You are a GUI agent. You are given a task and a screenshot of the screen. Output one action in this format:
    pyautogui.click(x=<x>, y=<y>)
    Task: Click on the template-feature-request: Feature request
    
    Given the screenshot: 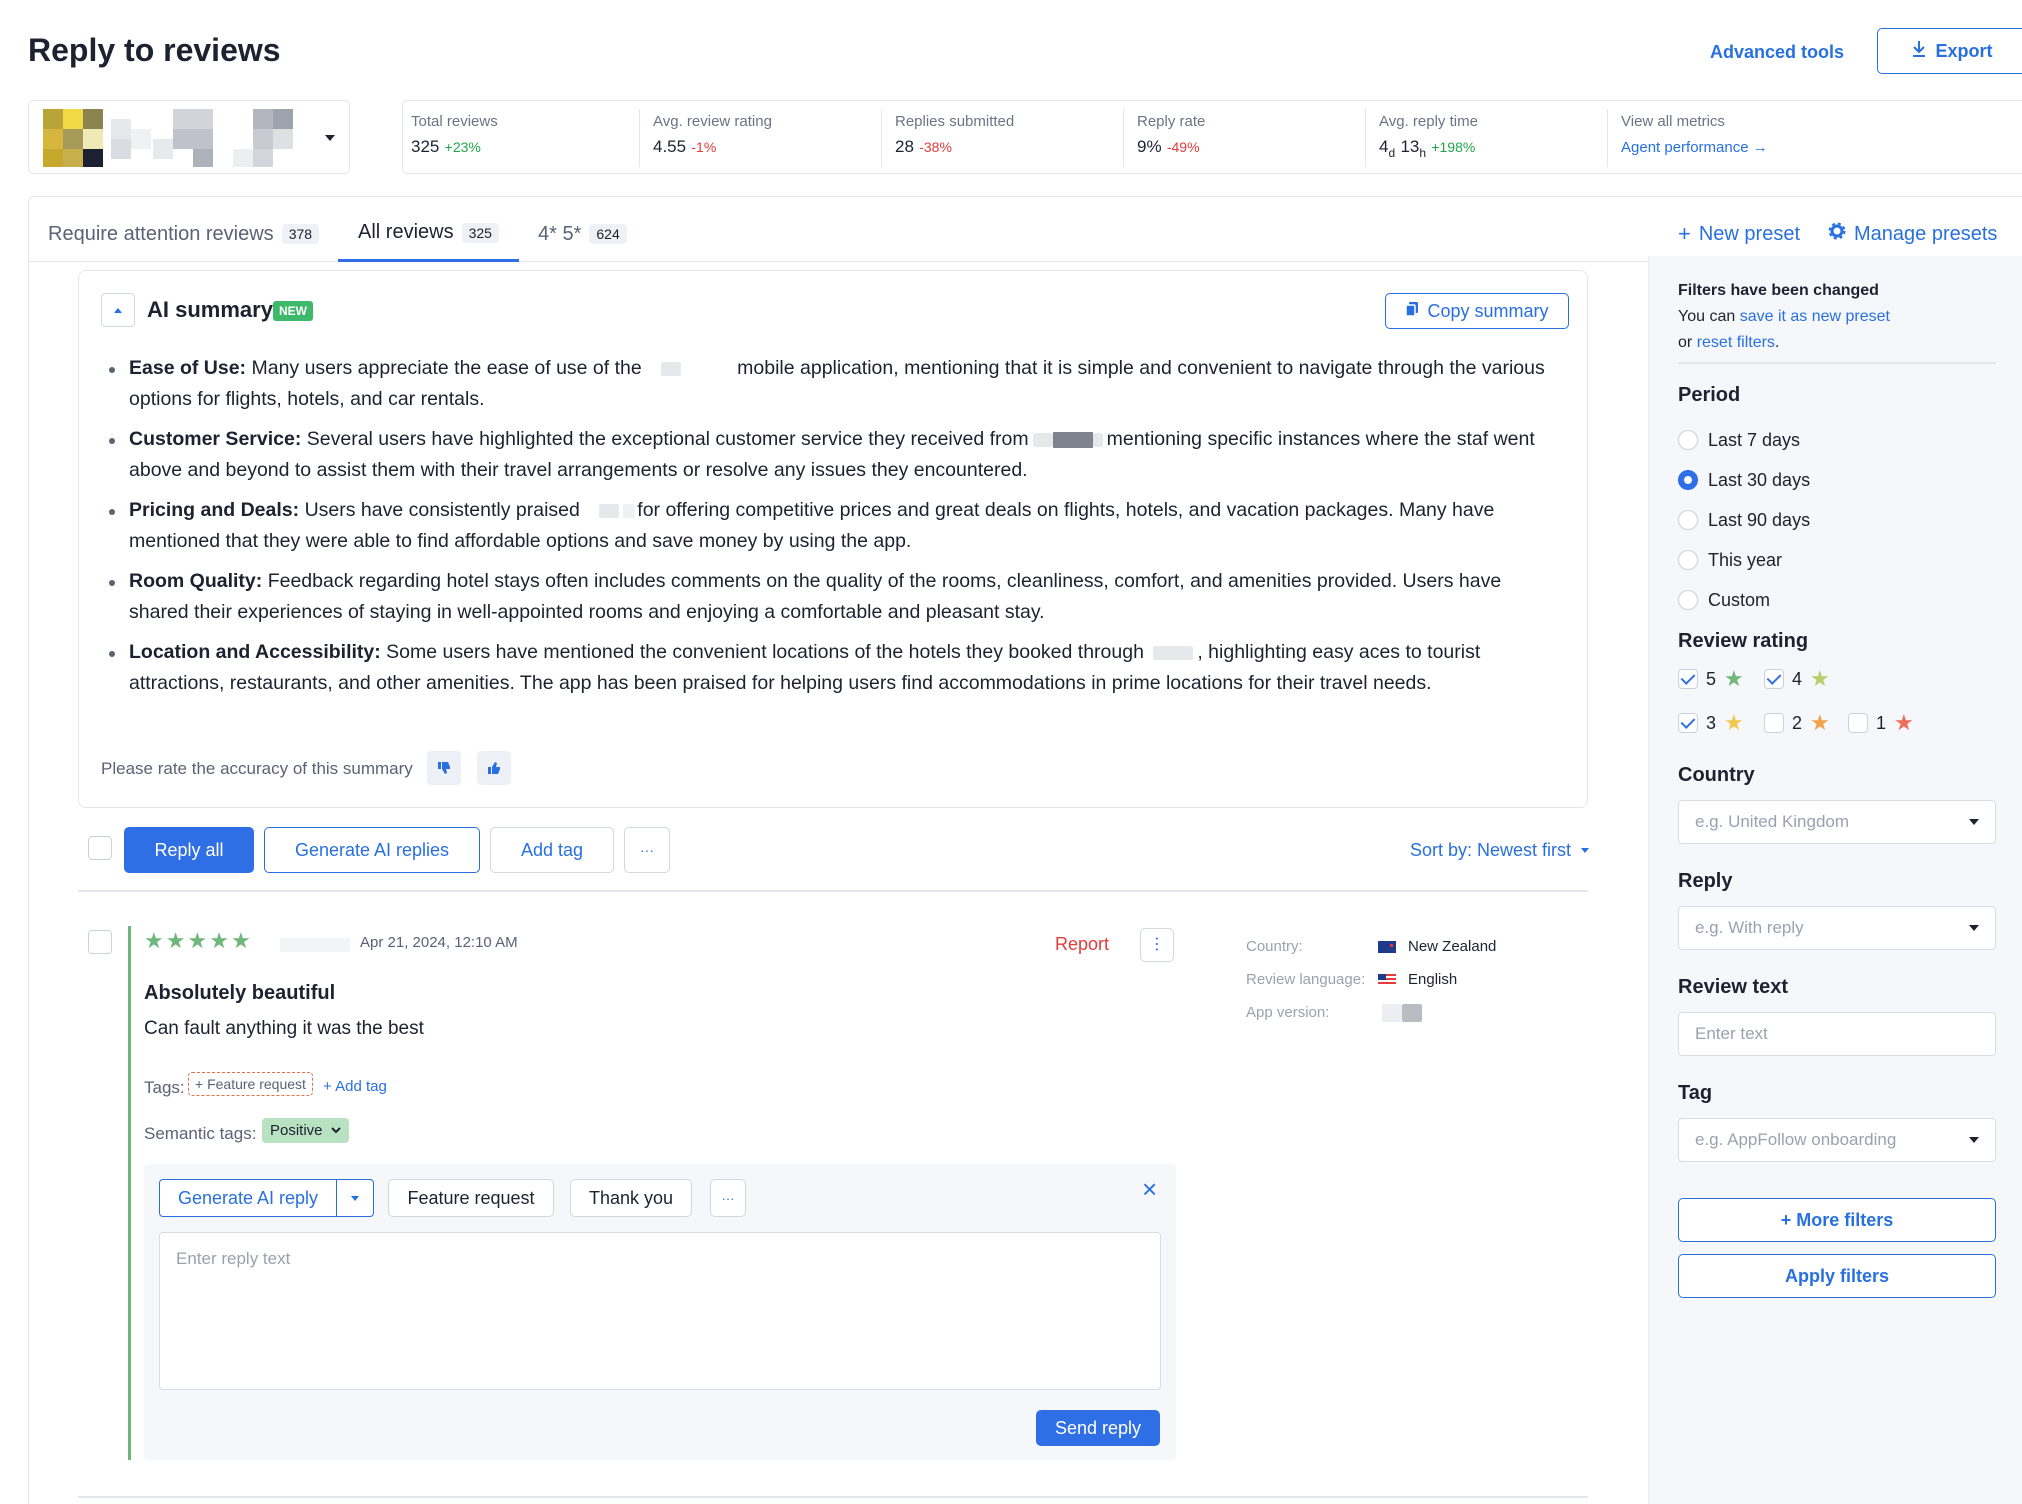 What is the action you would take?
    pyautogui.click(x=471, y=1198)
    